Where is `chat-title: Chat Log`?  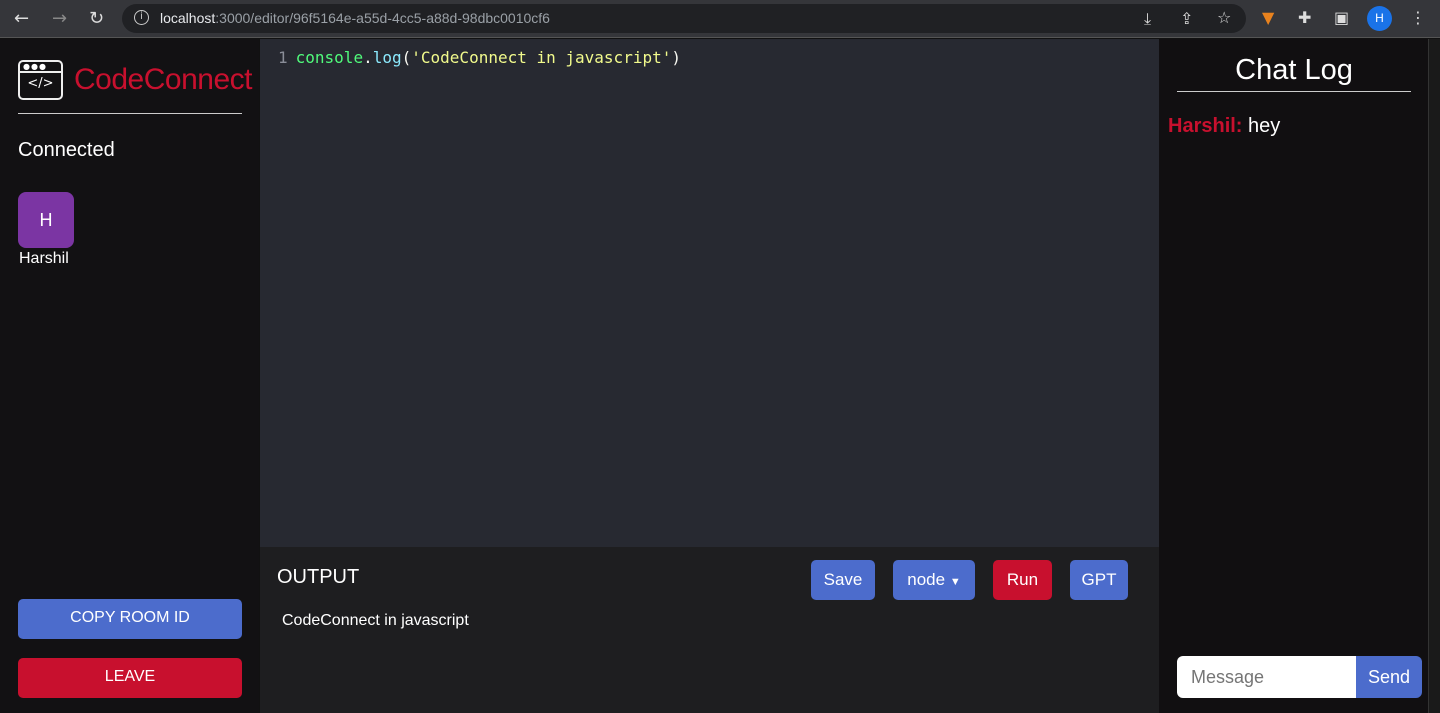 chat-title: Chat Log is located at coordinates (1294, 73).